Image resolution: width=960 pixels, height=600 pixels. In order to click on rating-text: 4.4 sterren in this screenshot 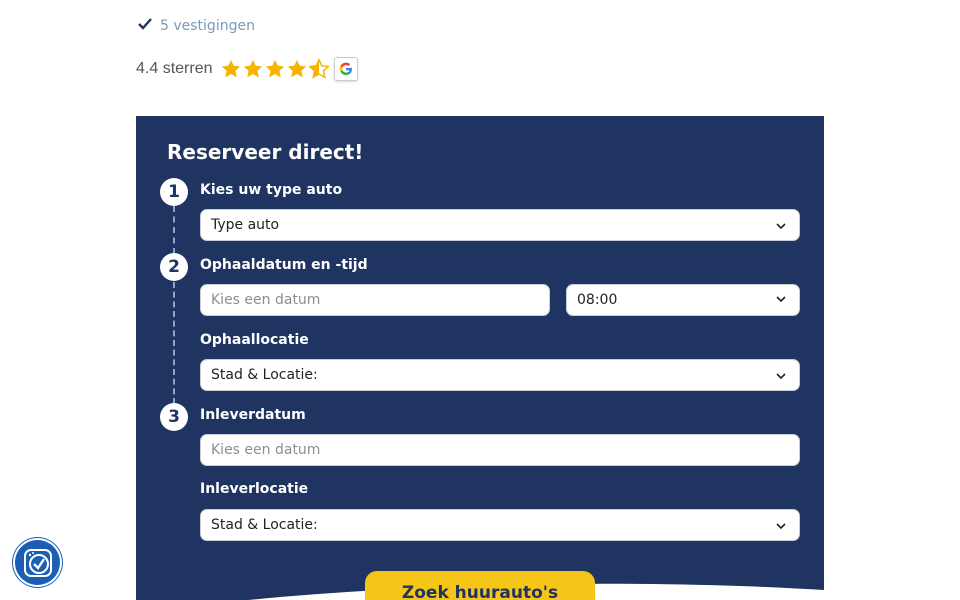, I will do `click(174, 68)`.